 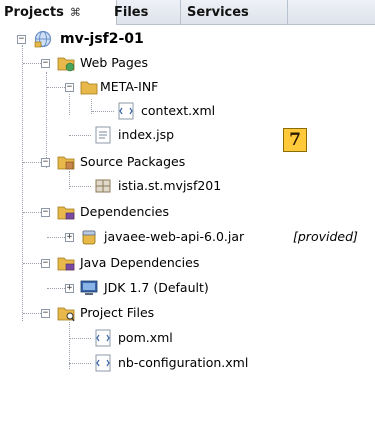 I want to click on tree-row-dependencies: − Dependencies, so click(x=187, y=212).